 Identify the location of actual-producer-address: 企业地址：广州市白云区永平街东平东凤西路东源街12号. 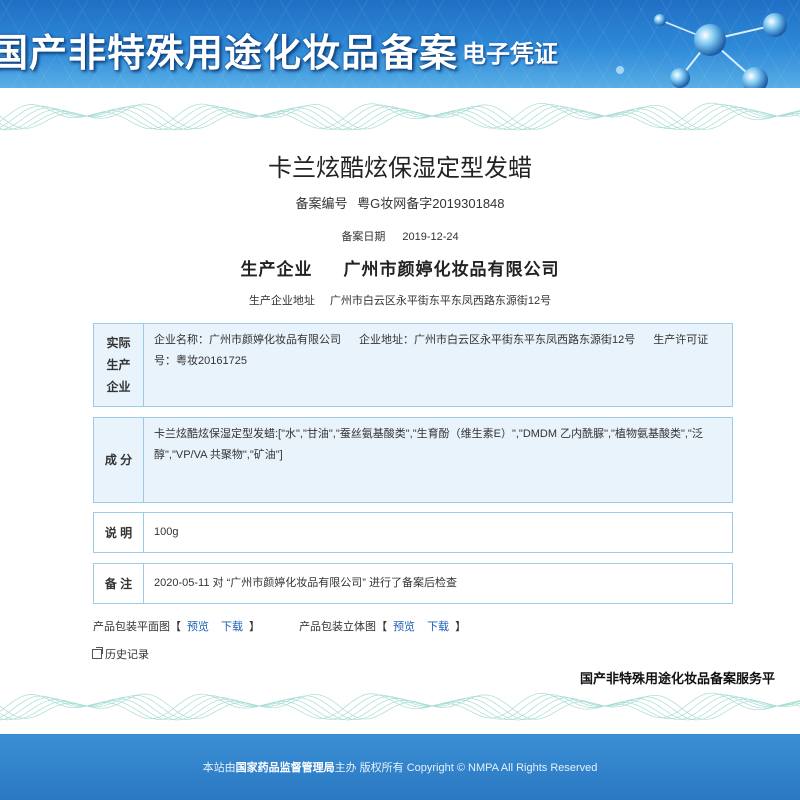
(497, 340).